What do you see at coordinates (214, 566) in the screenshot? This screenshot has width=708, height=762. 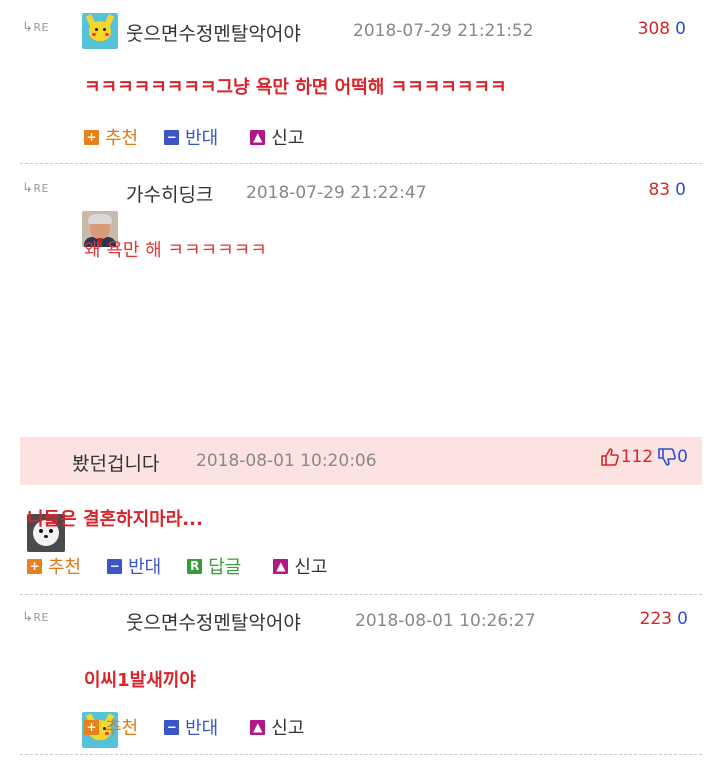 I see `reply-button: R 답글` at bounding box center [214, 566].